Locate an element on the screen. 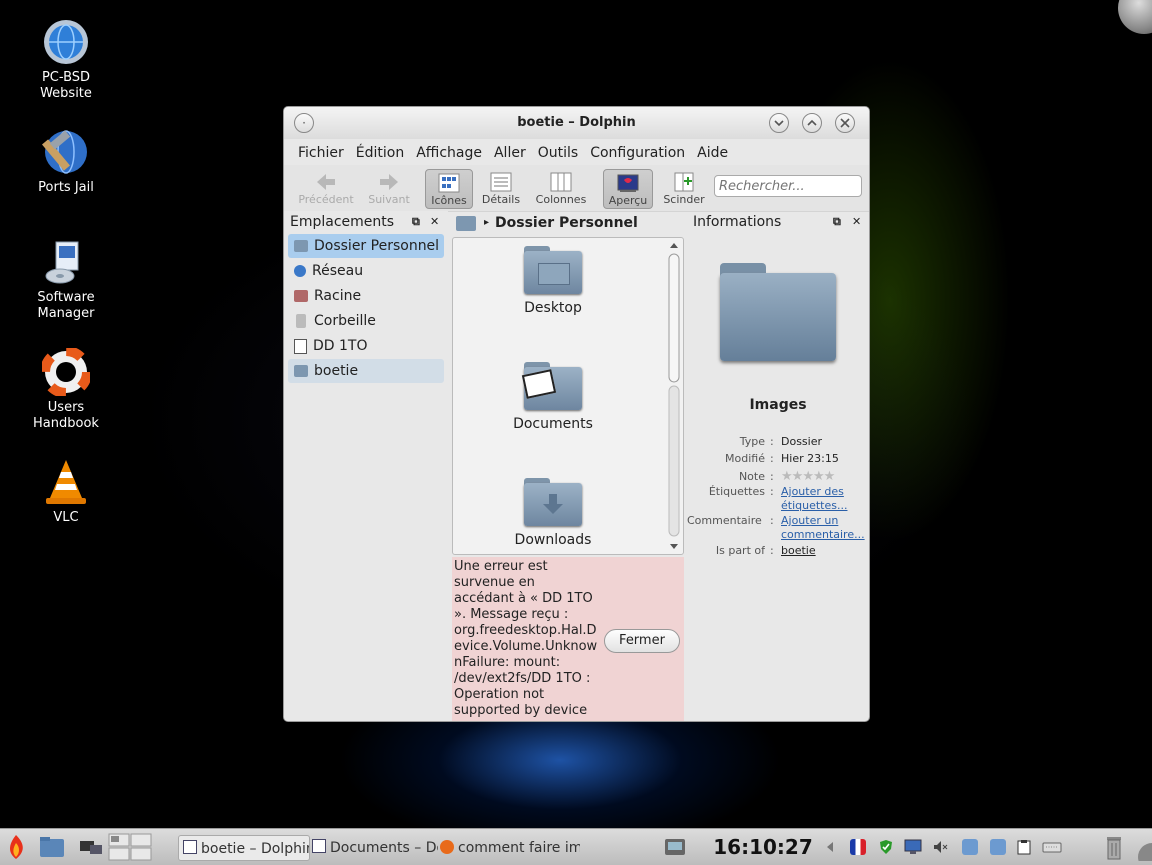  panel-toolbox-icon is located at coordinates (1142, 849).